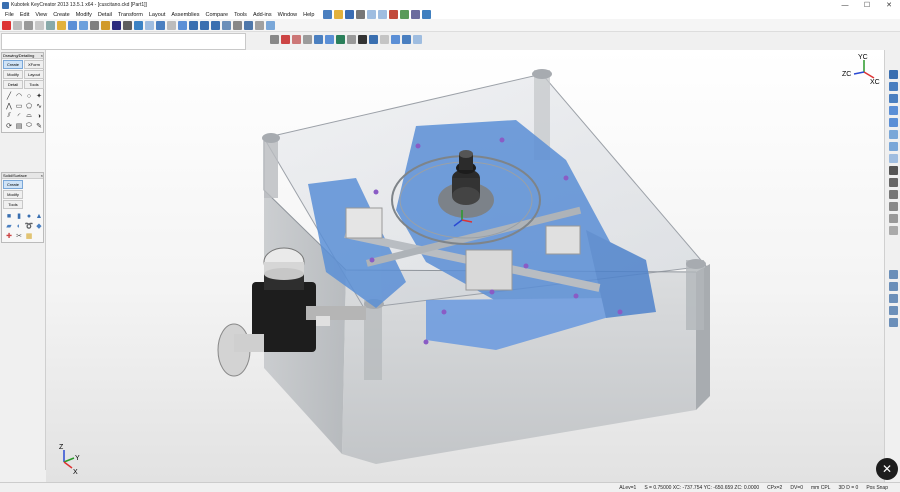 This screenshot has width=900, height=492. What do you see at coordinates (893, 322) in the screenshot?
I see `transparency-icon` at bounding box center [893, 322].